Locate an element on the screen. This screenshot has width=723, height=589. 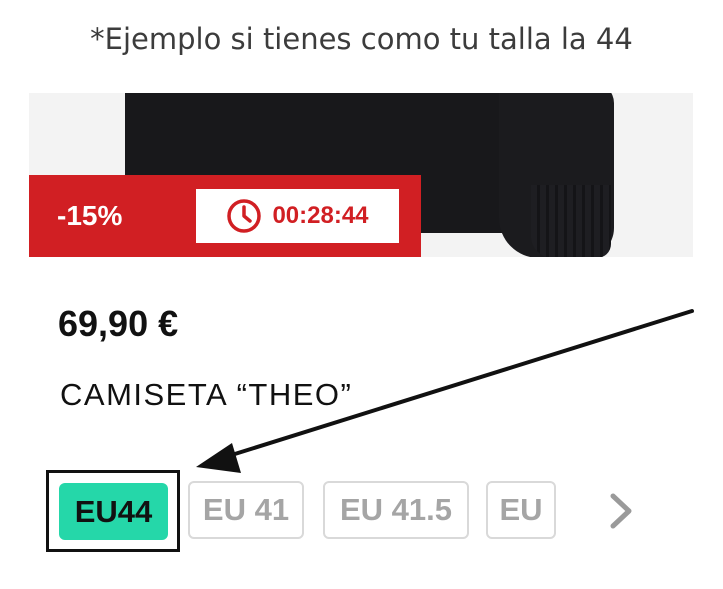
promo-banner: -15% 00:28:44 is located at coordinates (225, 216).